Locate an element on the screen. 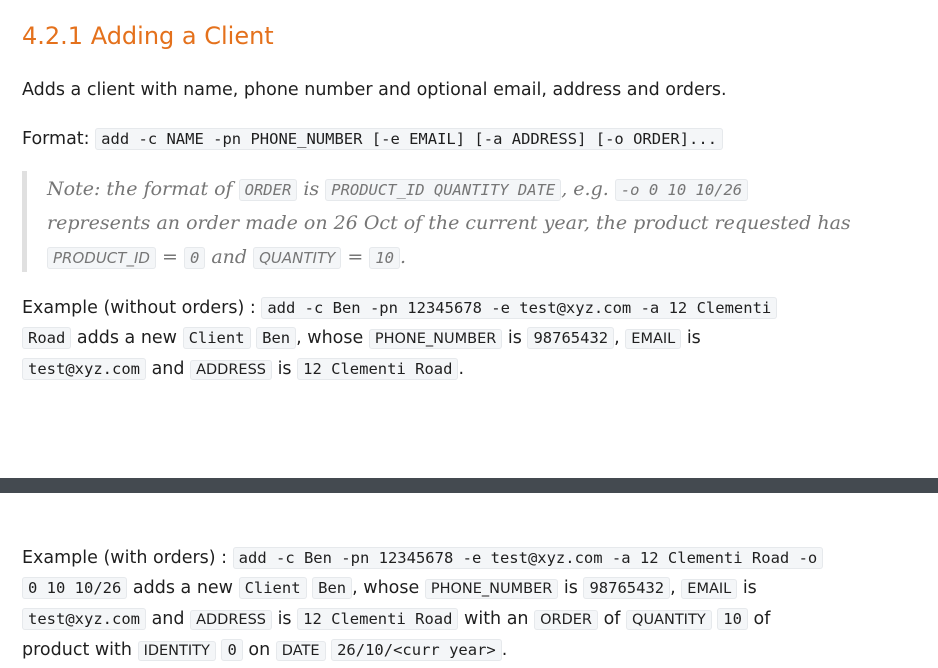  example2-code-email-value: test@xyz.com is located at coordinates (84, 619).